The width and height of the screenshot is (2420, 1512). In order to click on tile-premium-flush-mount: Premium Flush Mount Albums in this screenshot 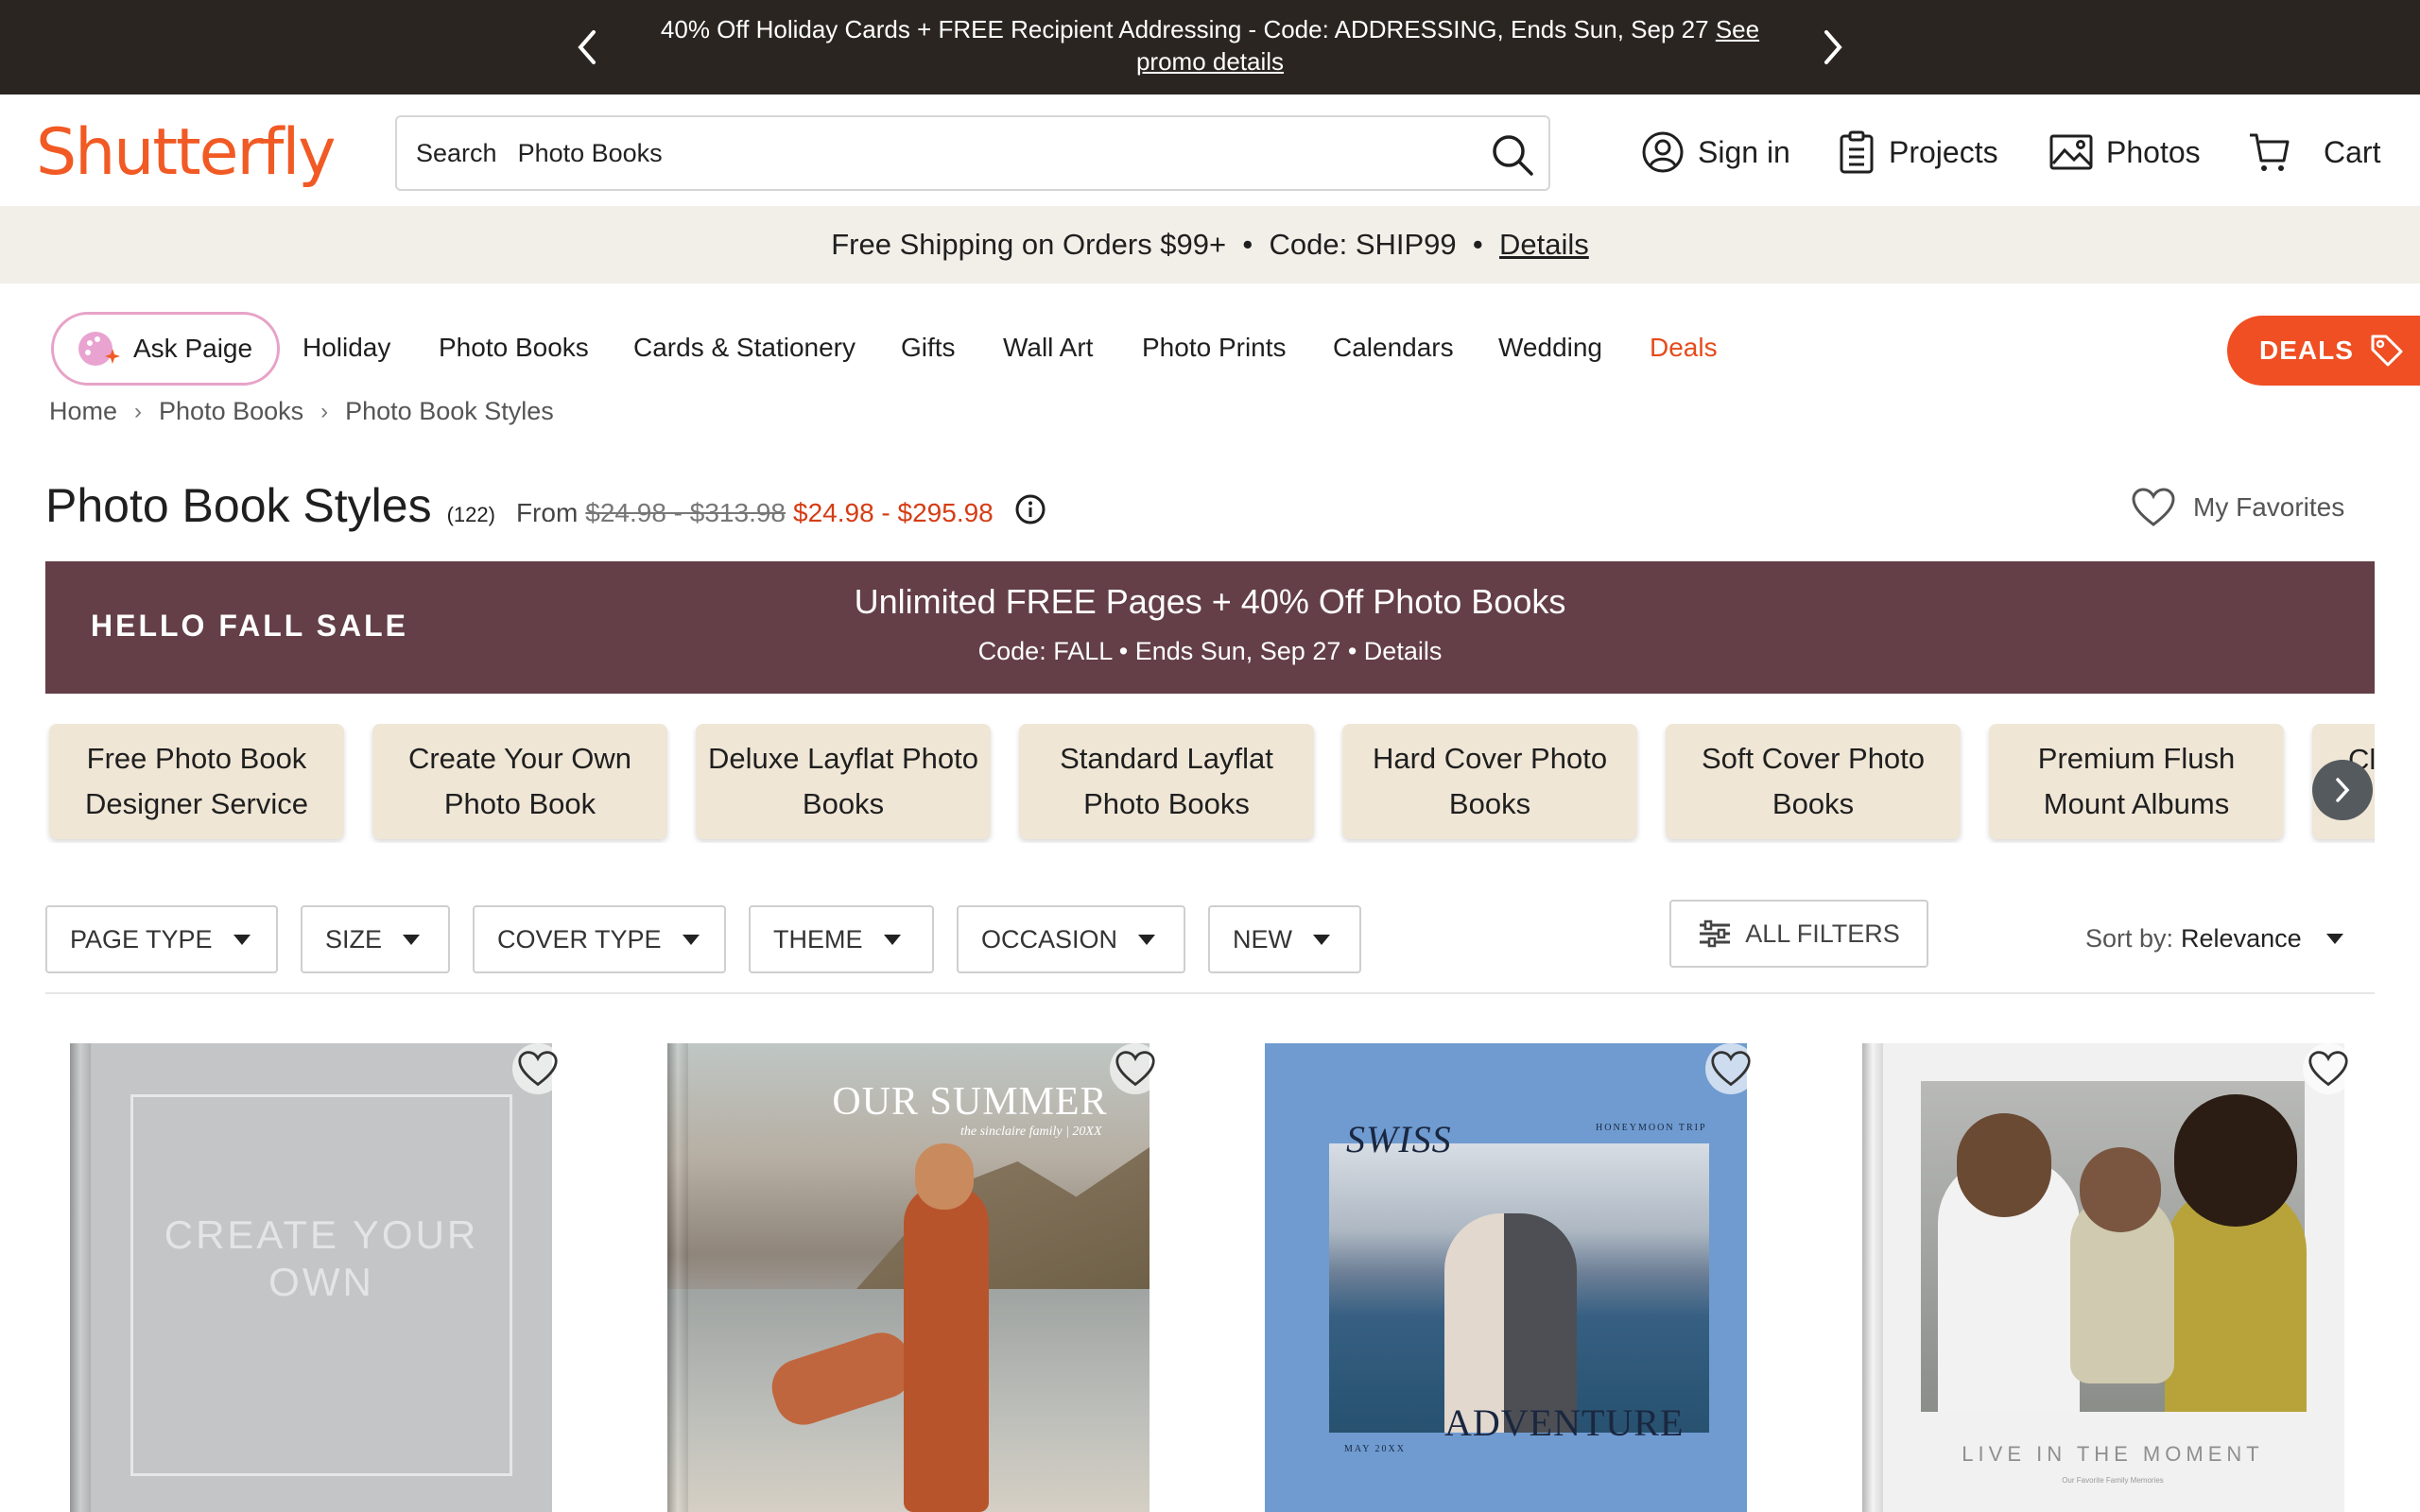, I will do `click(2136, 781)`.